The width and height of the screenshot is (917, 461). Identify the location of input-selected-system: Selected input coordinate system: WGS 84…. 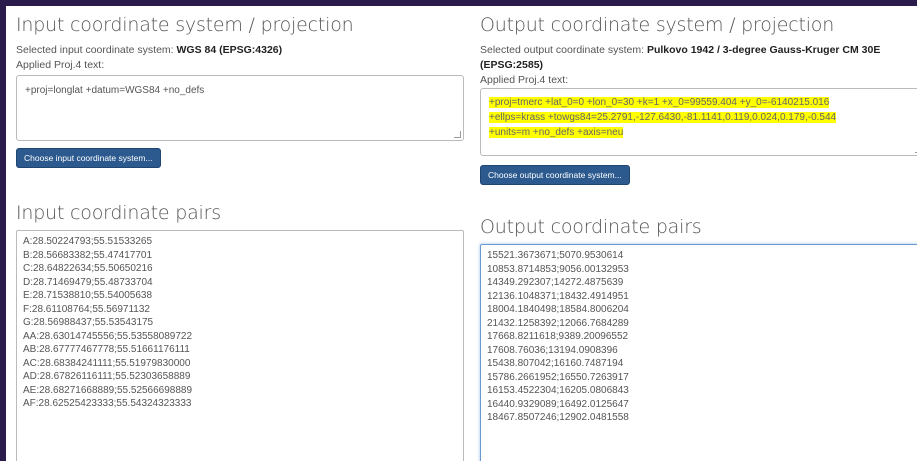
(149, 50).